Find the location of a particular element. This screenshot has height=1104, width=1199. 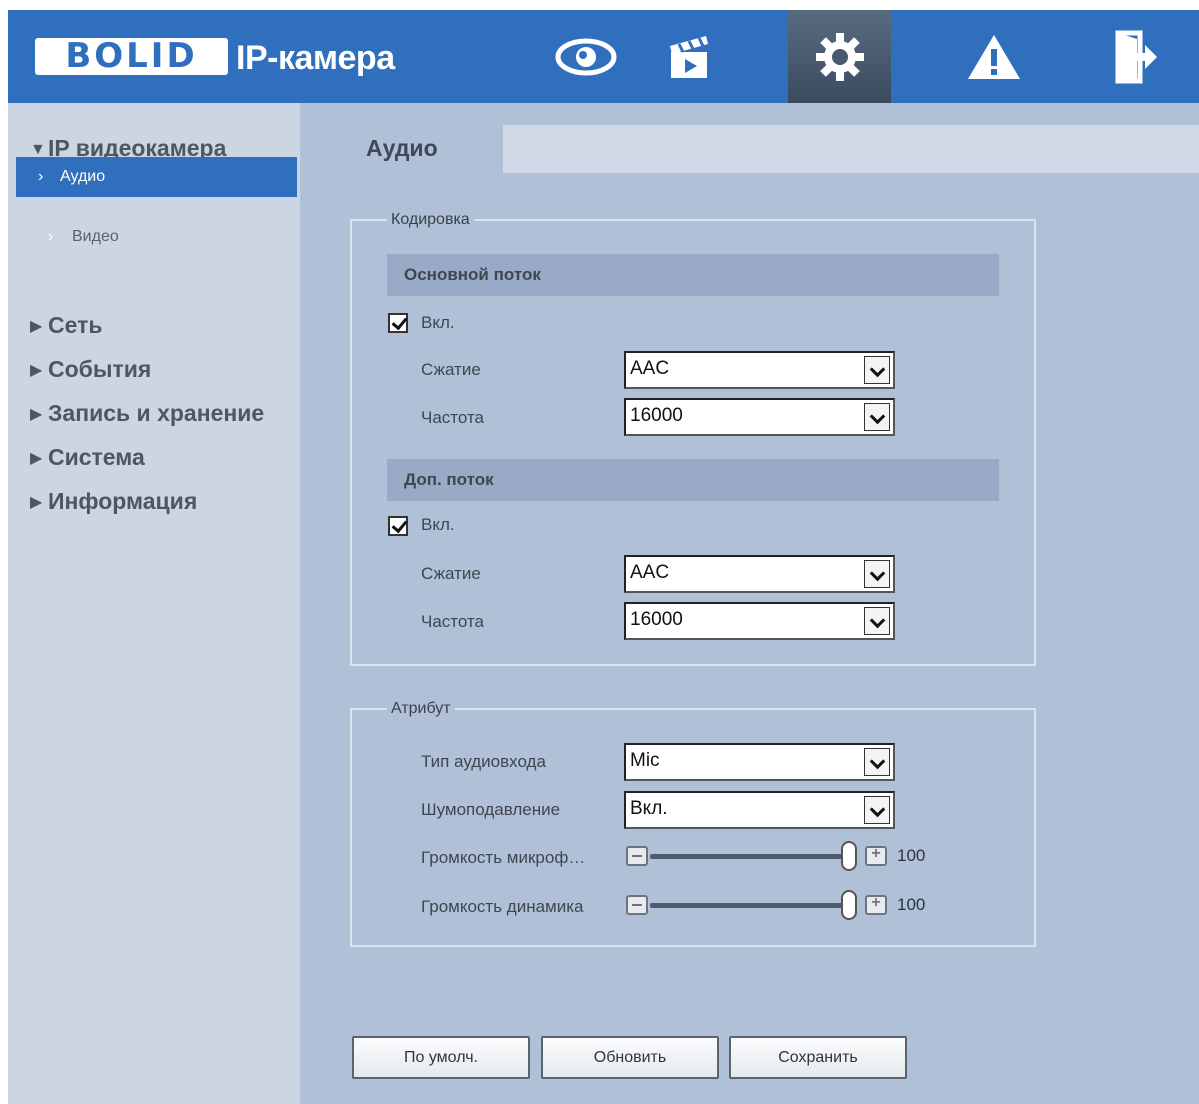

nav-live-view is located at coordinates (585, 56).